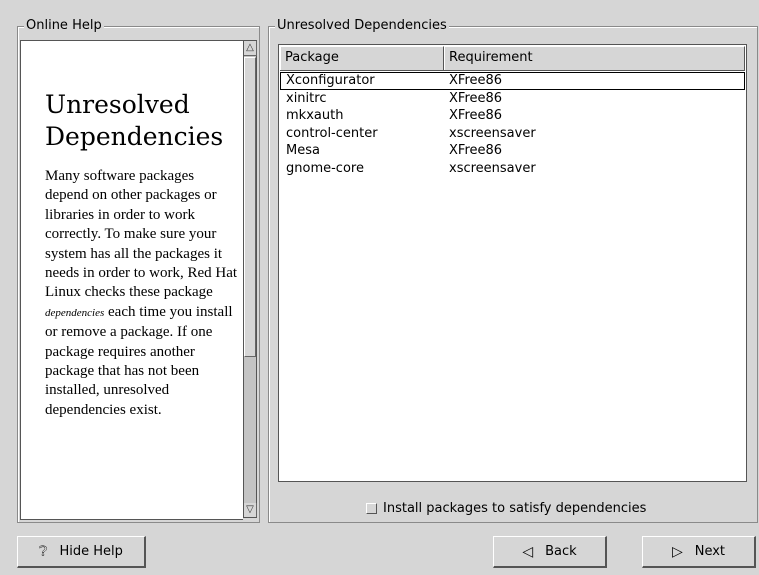 The image size is (759, 575). Describe the element at coordinates (250, 510) in the screenshot. I see `scroll-down-arrow-icon: ▽` at that location.